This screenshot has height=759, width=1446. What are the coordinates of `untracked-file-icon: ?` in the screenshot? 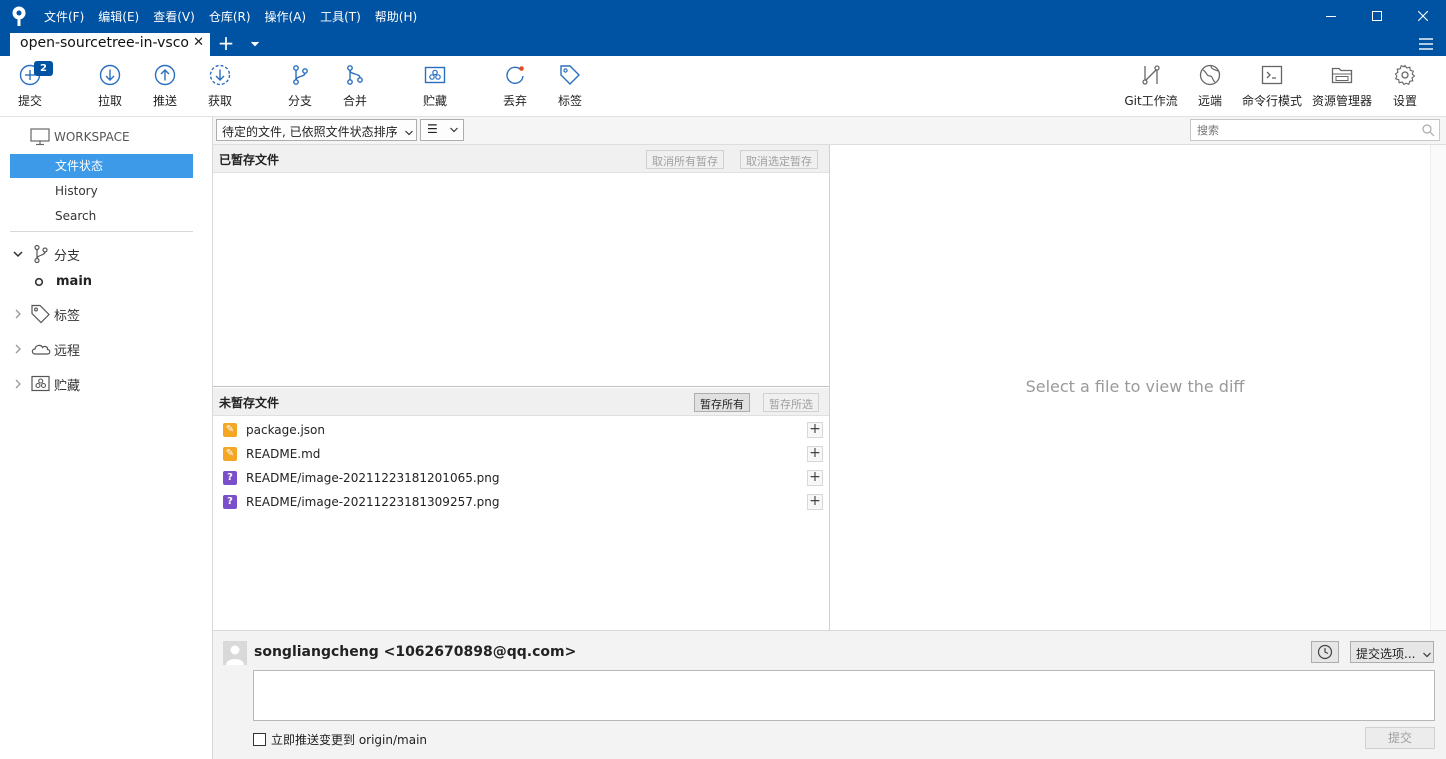 It's located at (230, 502).